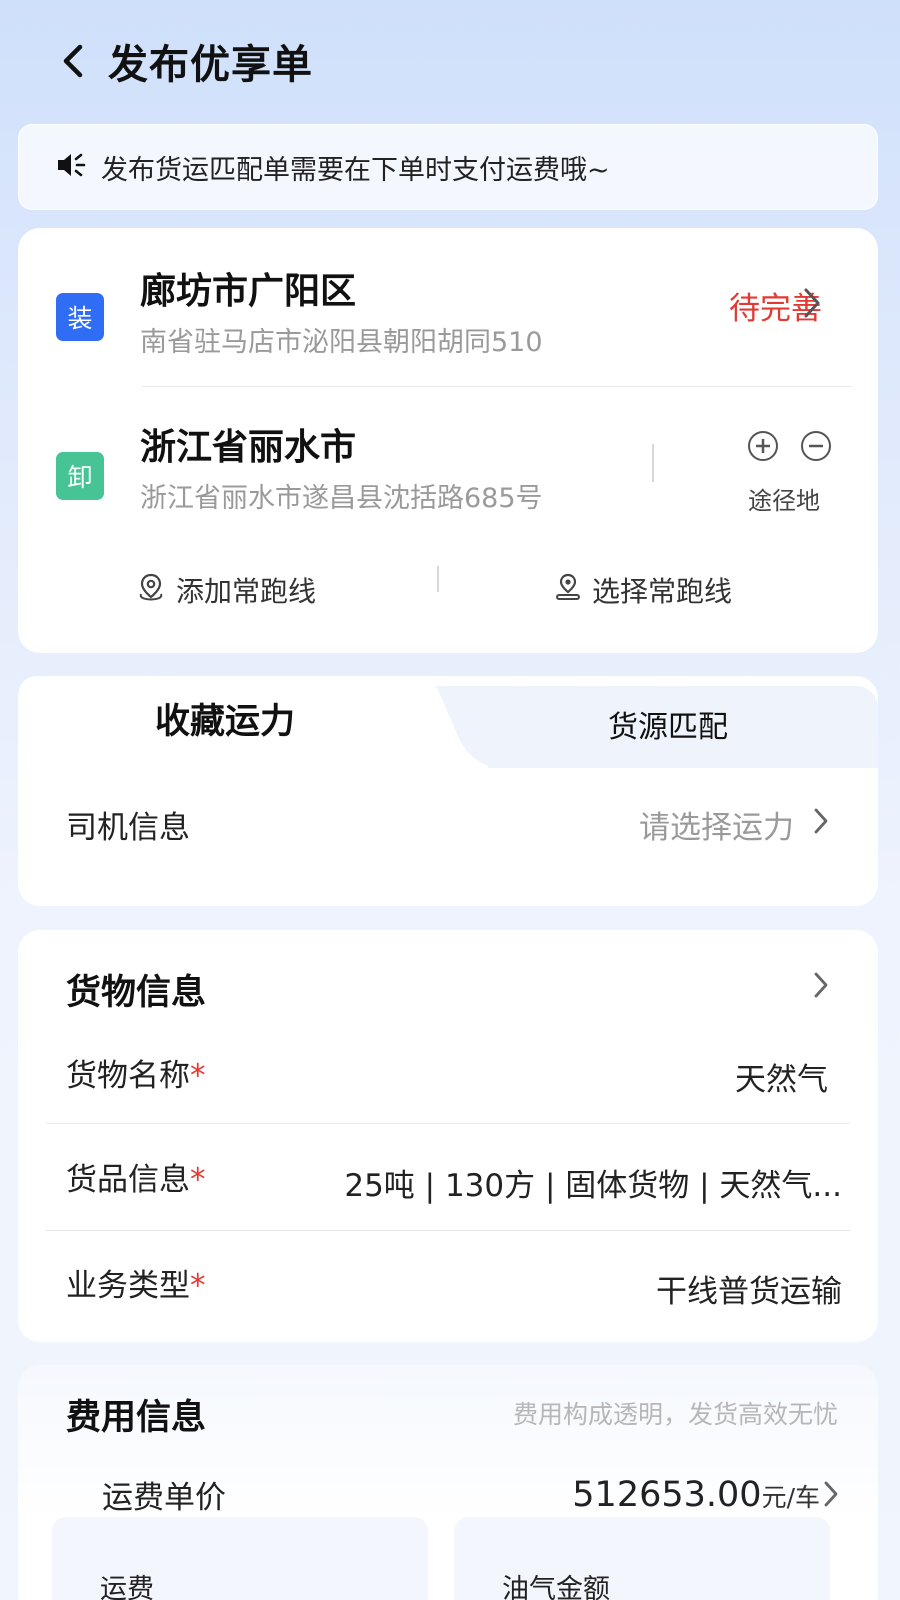 The width and height of the screenshot is (900, 1600). I want to click on goods-chevron-right-icon, so click(821, 987).